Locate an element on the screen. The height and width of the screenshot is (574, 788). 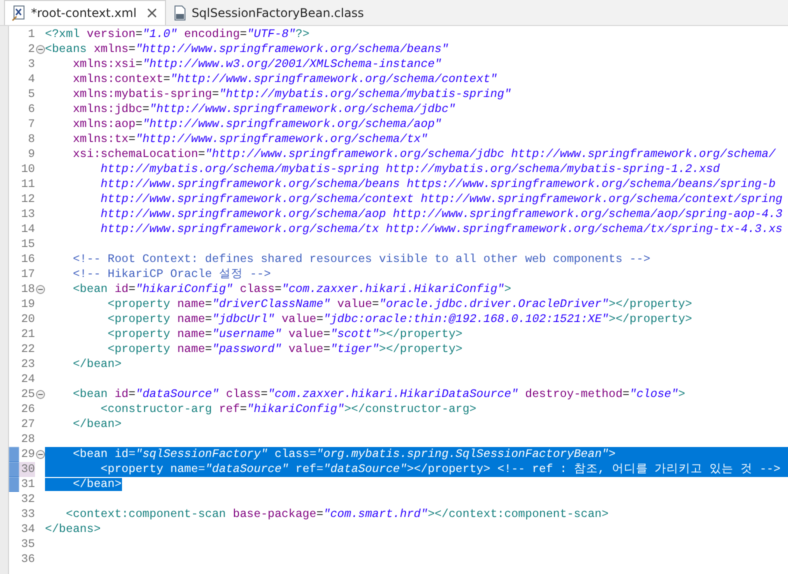
code-line: xmlns:tx="http://www.springframework.org/schema/tx" is located at coordinates (250, 139).